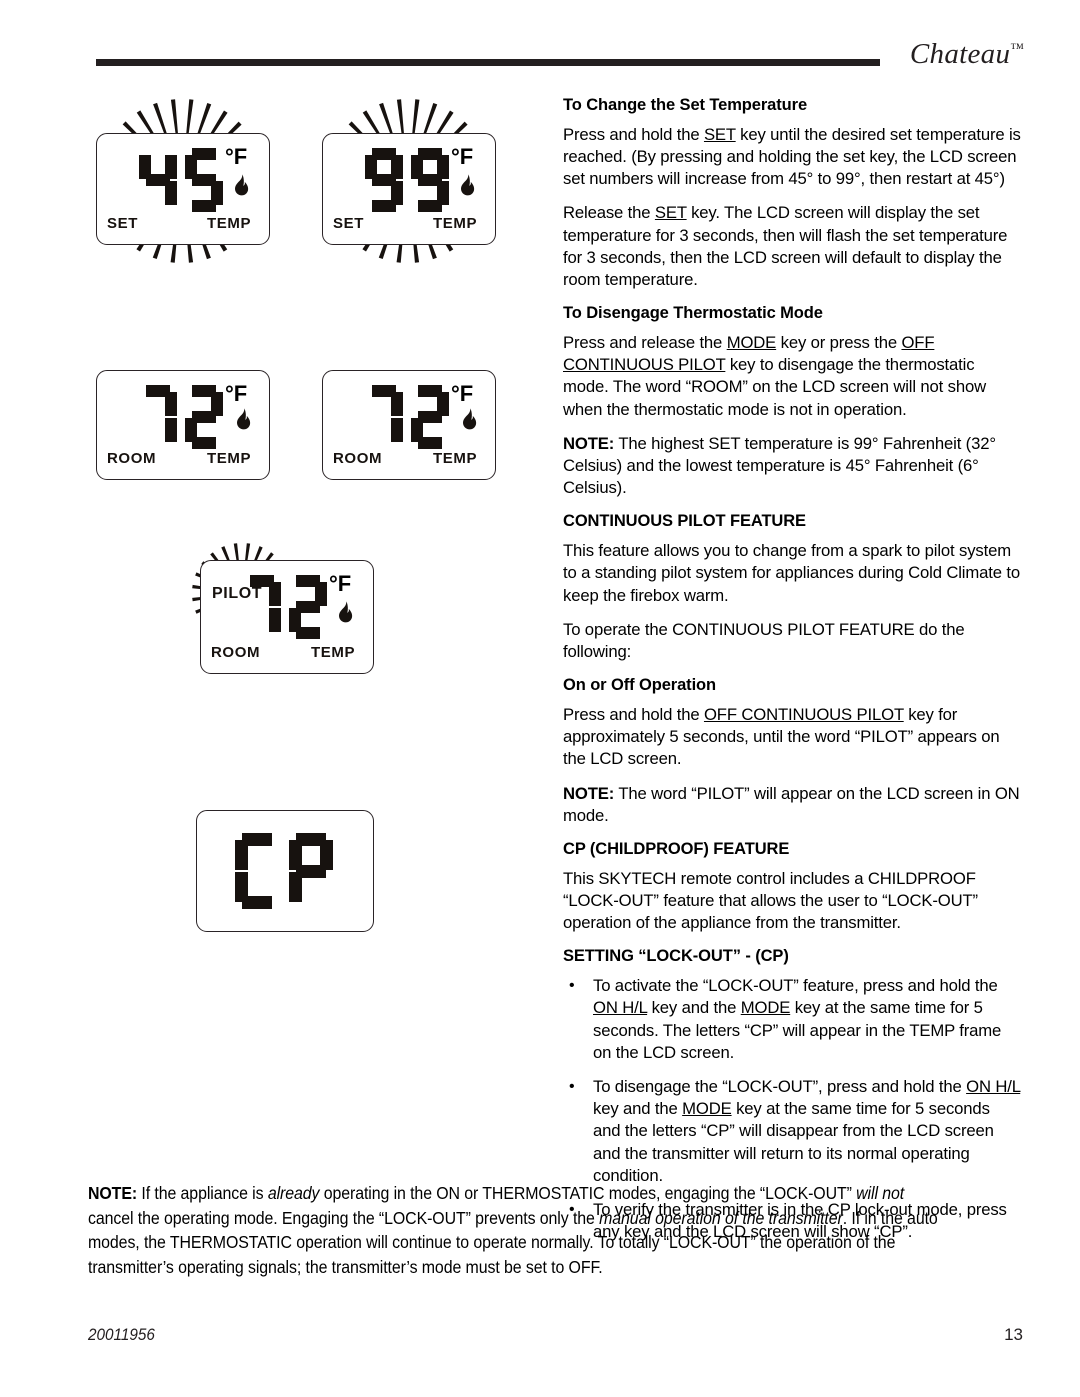 The width and height of the screenshot is (1080, 1397). Describe the element at coordinates (295, 886) in the screenshot. I see `segment-e` at that location.